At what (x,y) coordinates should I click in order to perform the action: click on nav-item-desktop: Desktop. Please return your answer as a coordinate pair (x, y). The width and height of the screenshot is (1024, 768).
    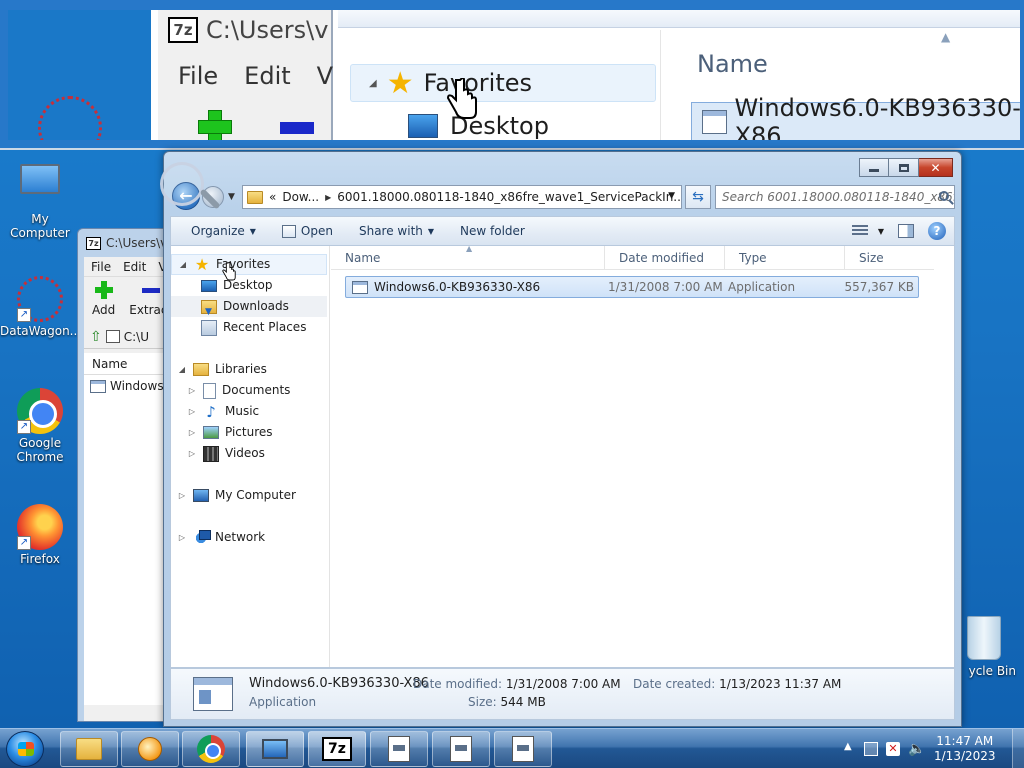
    Looking at the image, I should click on (250, 285).